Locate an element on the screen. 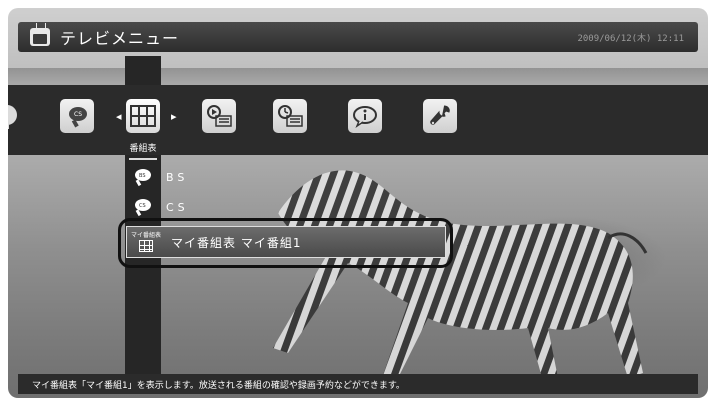 The height and width of the screenshot is (406, 716). submenu-label-bs: BS is located at coordinates (177, 177).